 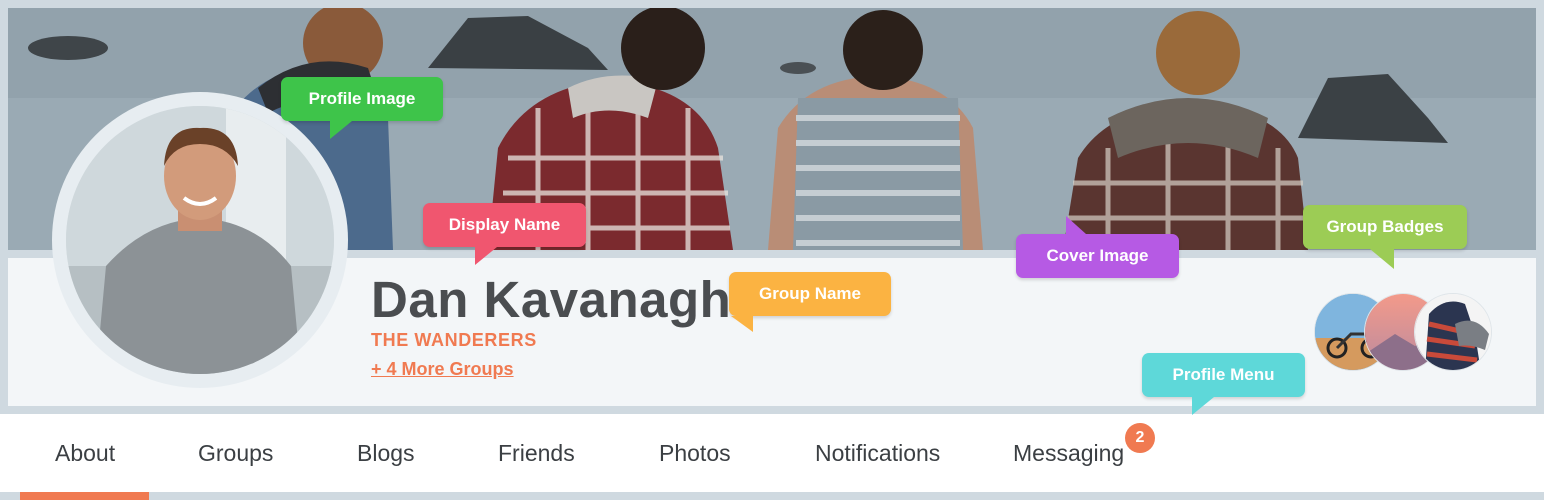 I want to click on callout-profile-image: Profile Image, so click(x=362, y=99).